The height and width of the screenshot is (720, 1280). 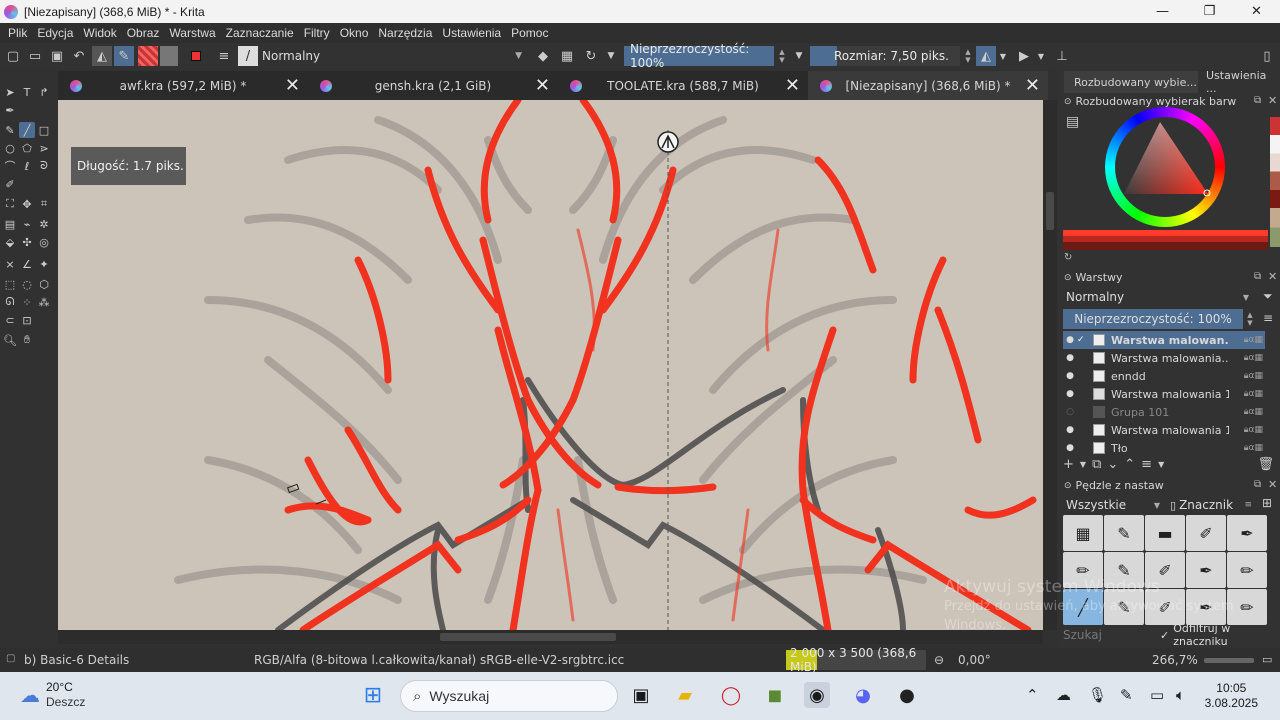 I want to click on bezier-select-icon: ⊂, so click(x=10, y=320).